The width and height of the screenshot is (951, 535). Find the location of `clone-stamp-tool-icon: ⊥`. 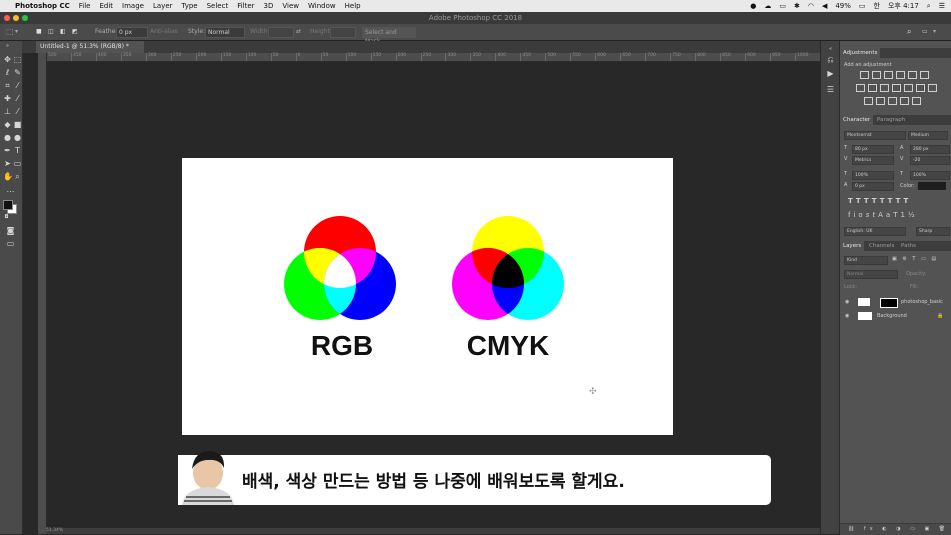

clone-stamp-tool-icon: ⊥ is located at coordinates (7, 111).